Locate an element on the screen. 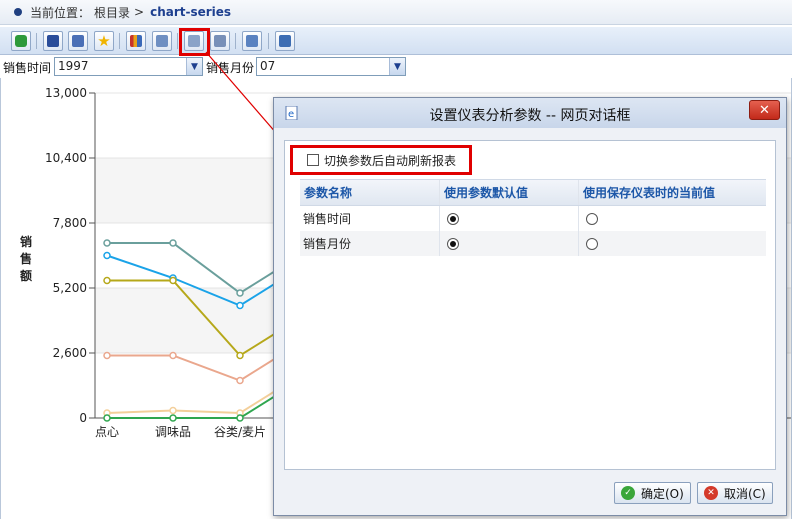 This screenshot has height=519, width=792. ok-label: 确定(O) is located at coordinates (662, 493).